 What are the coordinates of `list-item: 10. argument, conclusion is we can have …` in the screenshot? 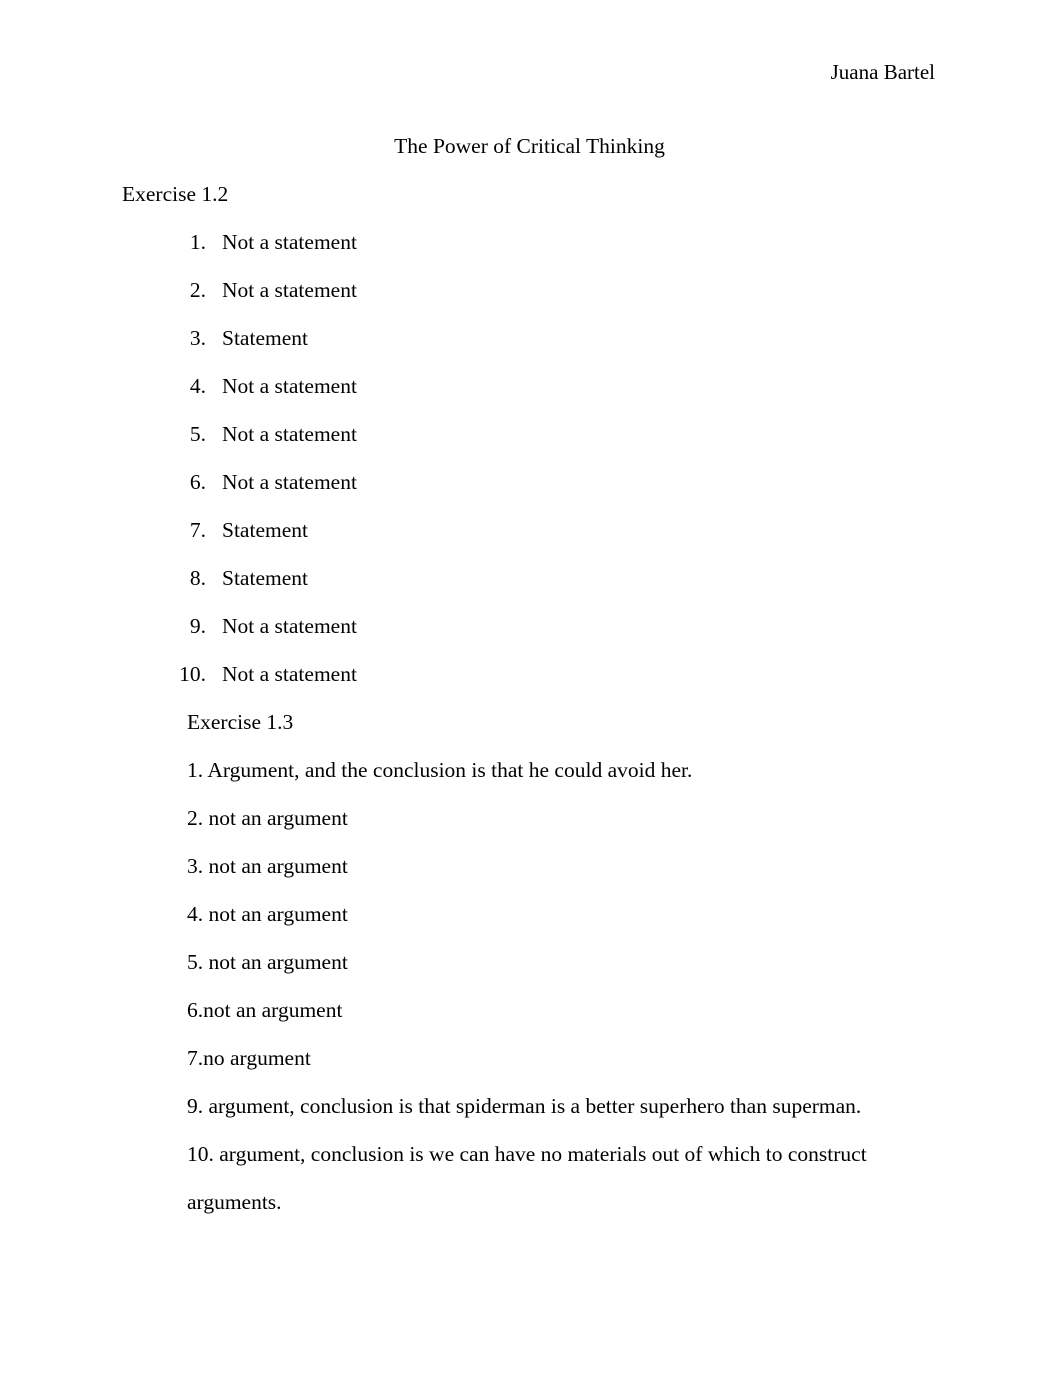 It's located at (527, 1178).